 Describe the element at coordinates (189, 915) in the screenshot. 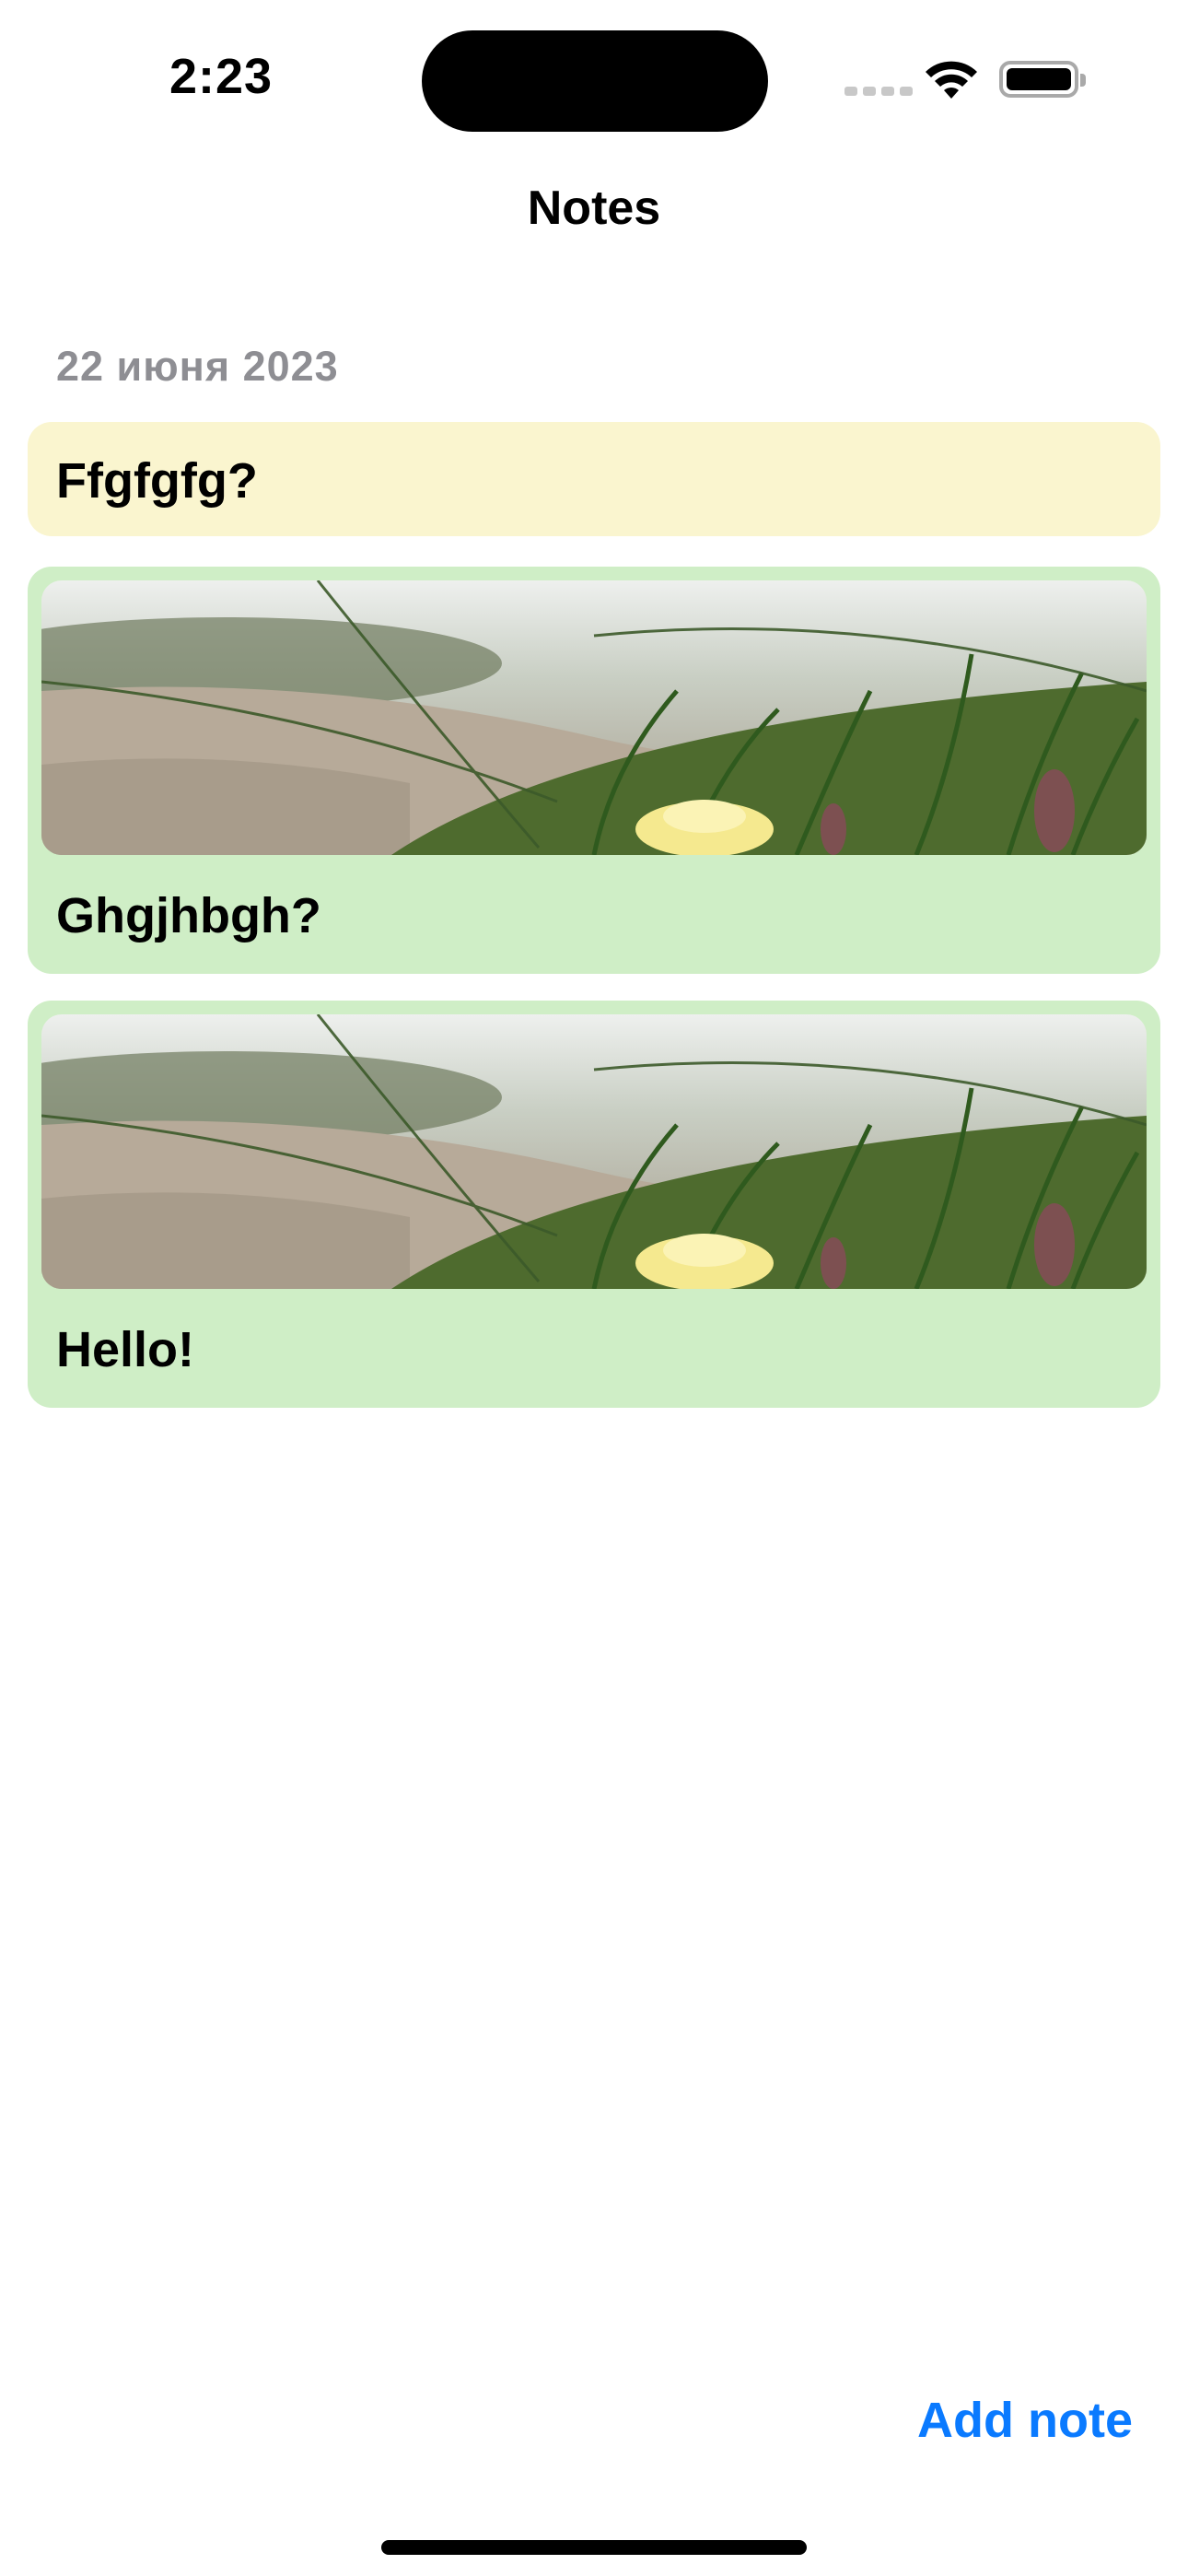

I see `note-title: Ghgjhbgh?` at that location.